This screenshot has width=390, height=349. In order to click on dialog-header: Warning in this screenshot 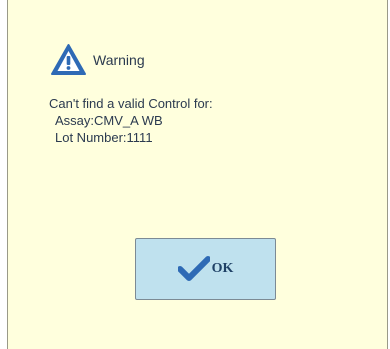, I will do `click(97, 60)`.